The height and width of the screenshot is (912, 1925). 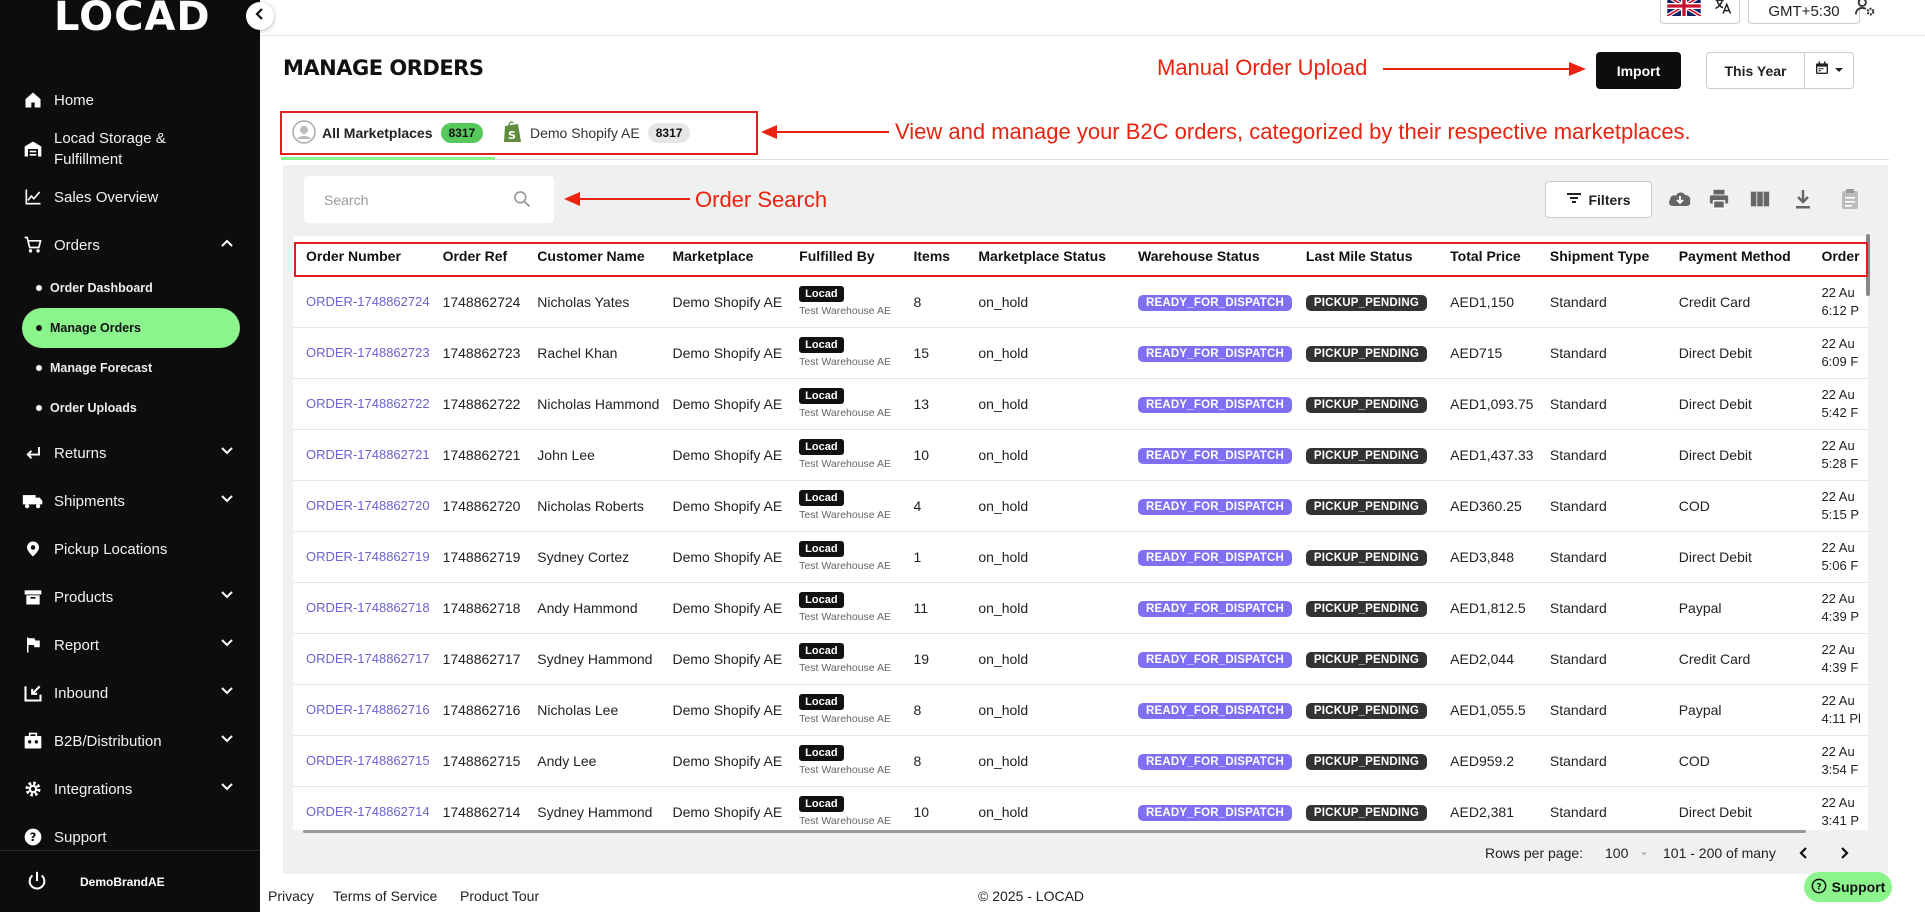 What do you see at coordinates (723, 556) in the screenshot?
I see `marketplace-cell: Demo Shopify AE` at bounding box center [723, 556].